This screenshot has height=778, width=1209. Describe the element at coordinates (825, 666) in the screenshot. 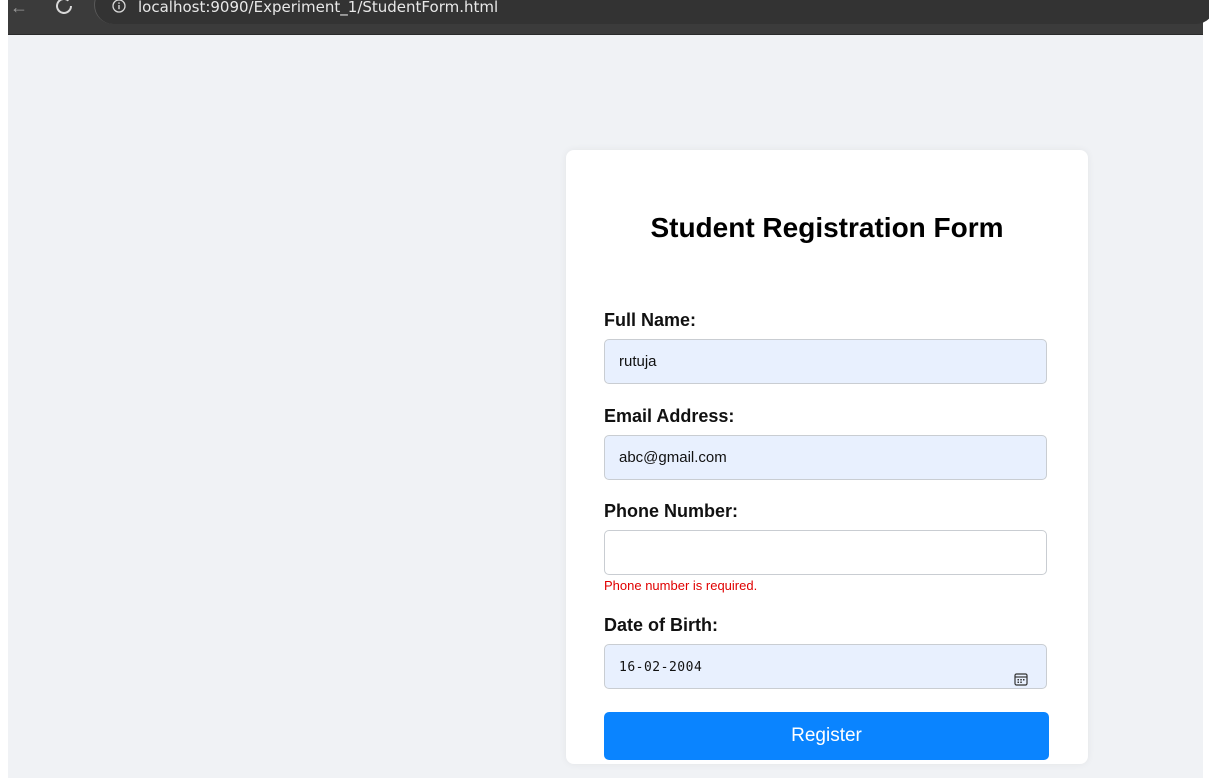

I see `dob-input: 16-02-2004` at that location.